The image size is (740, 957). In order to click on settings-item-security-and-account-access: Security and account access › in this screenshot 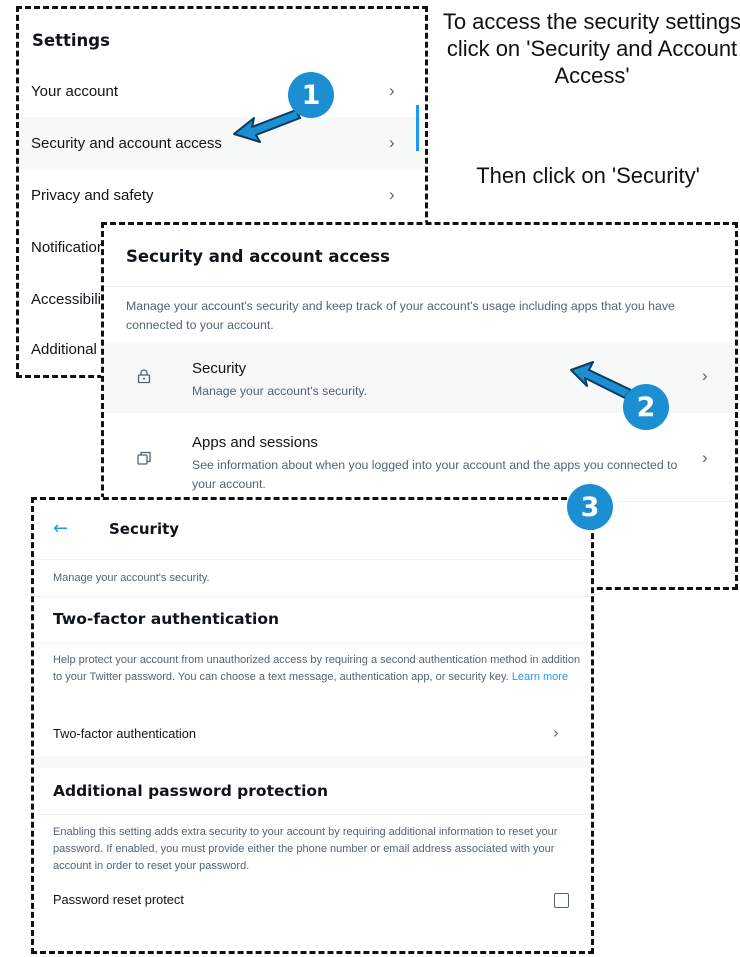, I will do `click(222, 143)`.